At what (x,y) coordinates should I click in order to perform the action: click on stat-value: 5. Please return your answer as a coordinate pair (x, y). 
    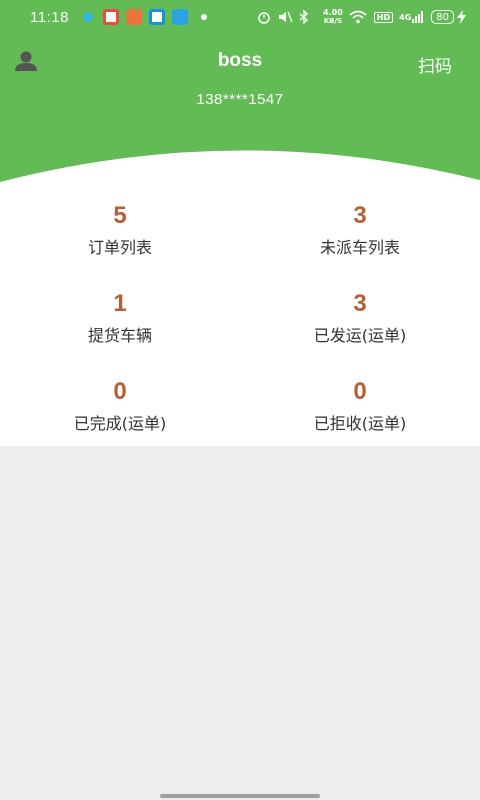
    Looking at the image, I should click on (120, 215).